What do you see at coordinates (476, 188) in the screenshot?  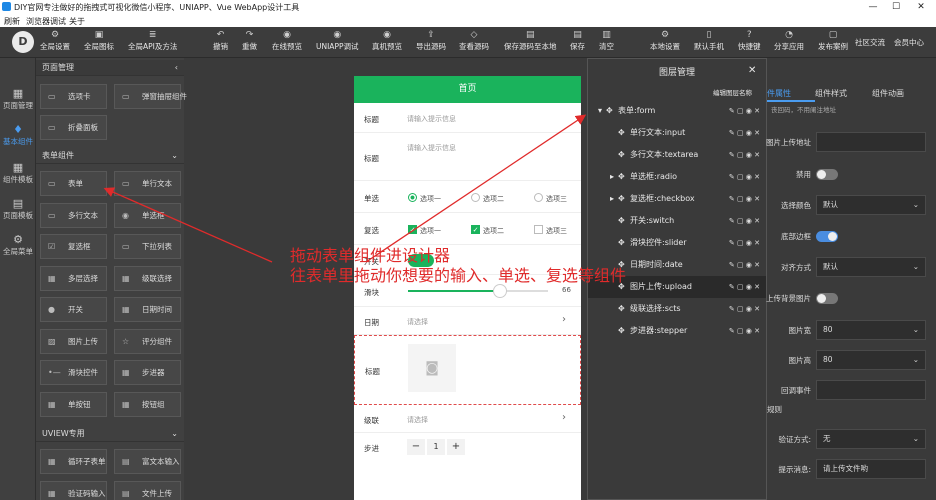 I see `arrow-to-form-layer` at bounding box center [476, 188].